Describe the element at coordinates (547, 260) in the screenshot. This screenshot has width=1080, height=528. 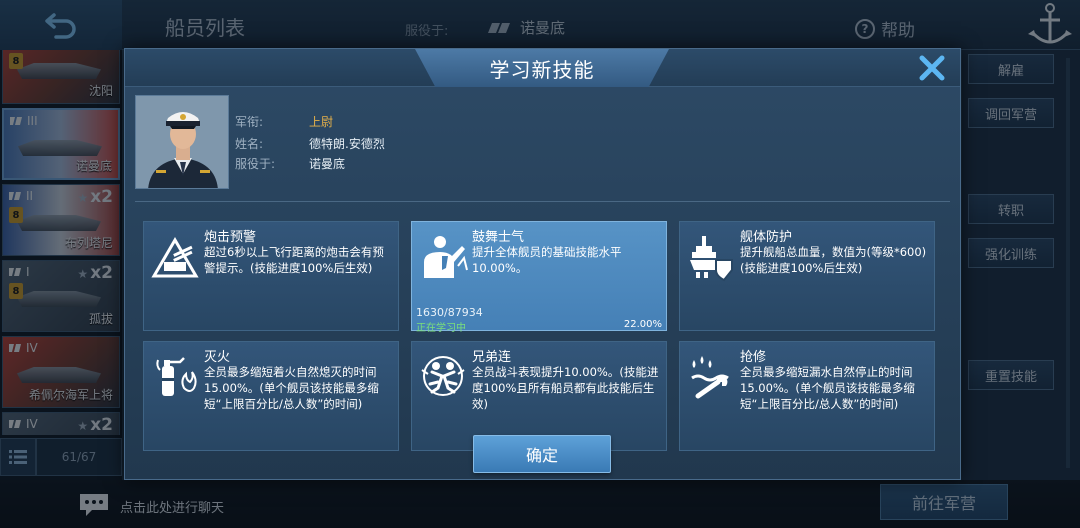
I see `skill-description: 提升全体舰员的基础技能水平10.00%。` at that location.